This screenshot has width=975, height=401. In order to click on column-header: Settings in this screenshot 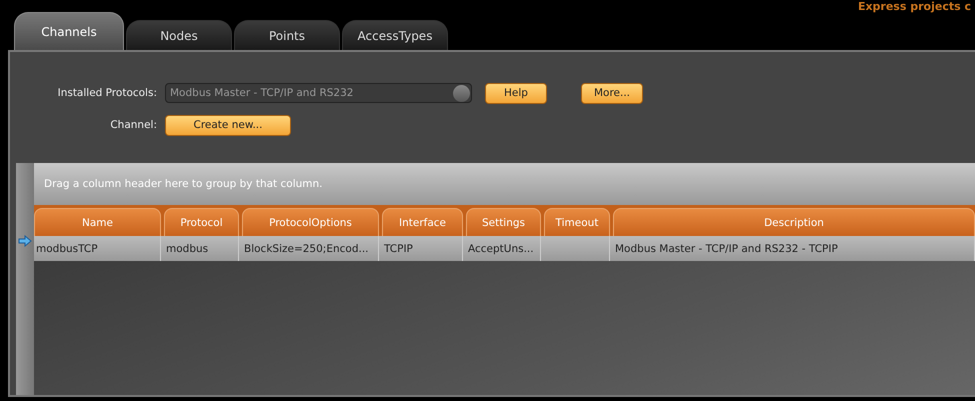, I will do `click(503, 222)`.